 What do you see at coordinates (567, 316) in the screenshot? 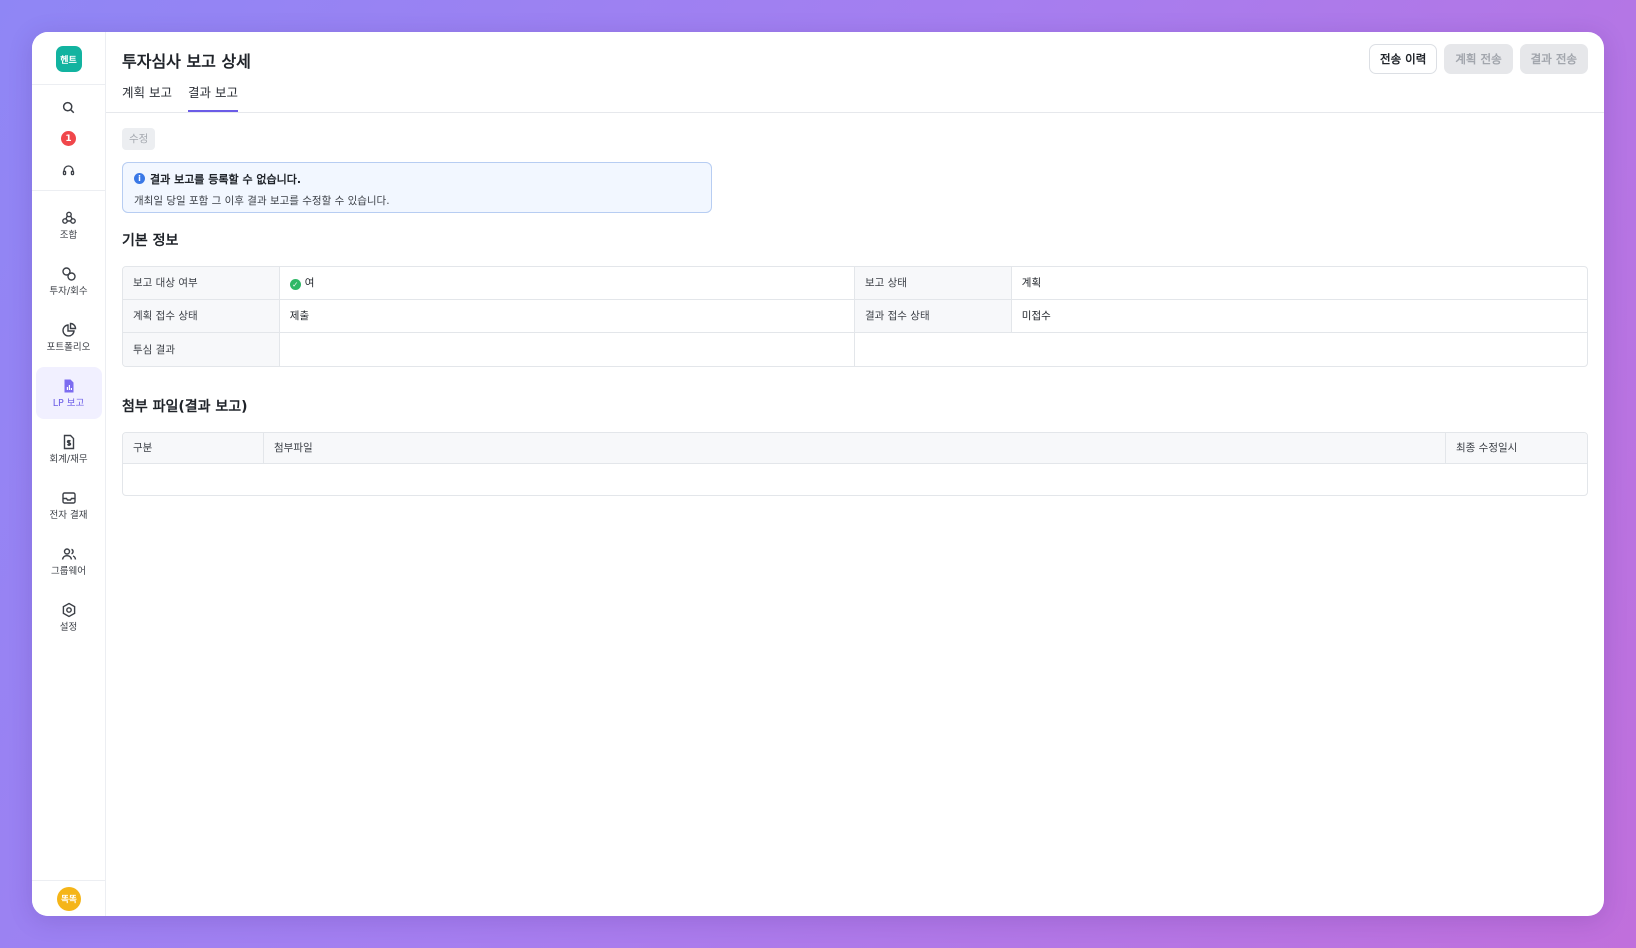
I see `plan-receipt-value: 제출` at bounding box center [567, 316].